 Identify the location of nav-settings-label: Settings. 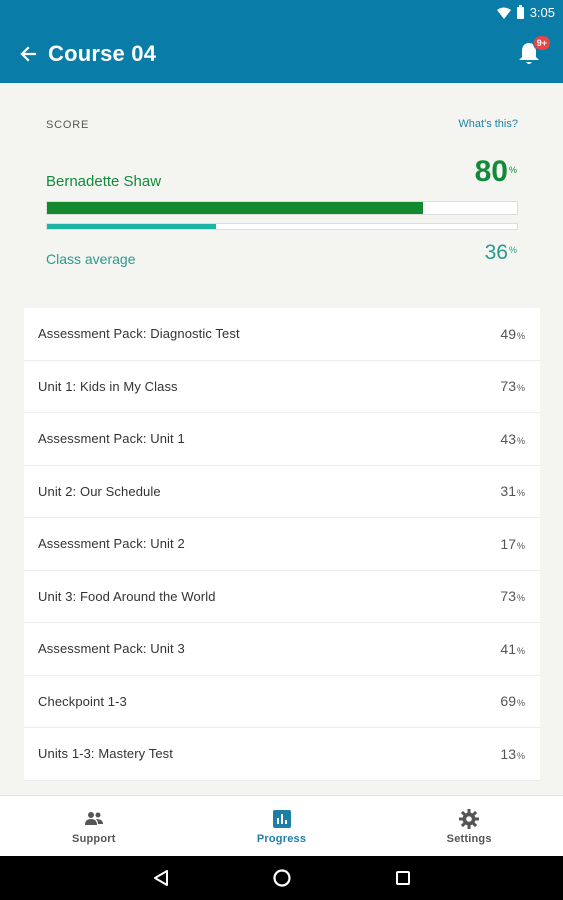
(469, 838).